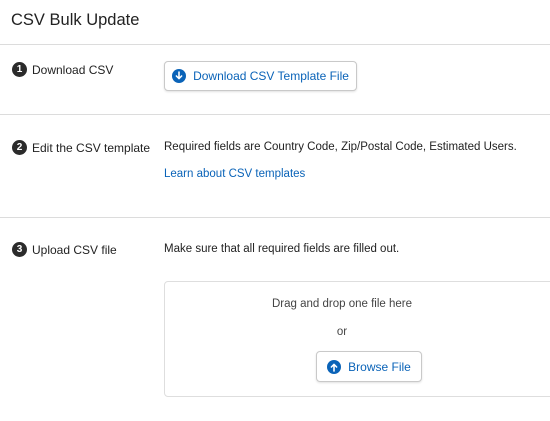 The image size is (550, 421). I want to click on browse-file-button: Browse File, so click(369, 366).